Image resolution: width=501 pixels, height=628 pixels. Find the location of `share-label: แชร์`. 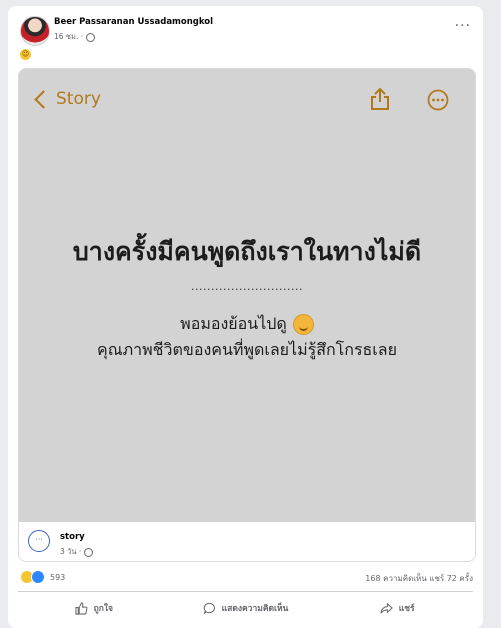

share-label: แชร์ is located at coordinates (406, 609).